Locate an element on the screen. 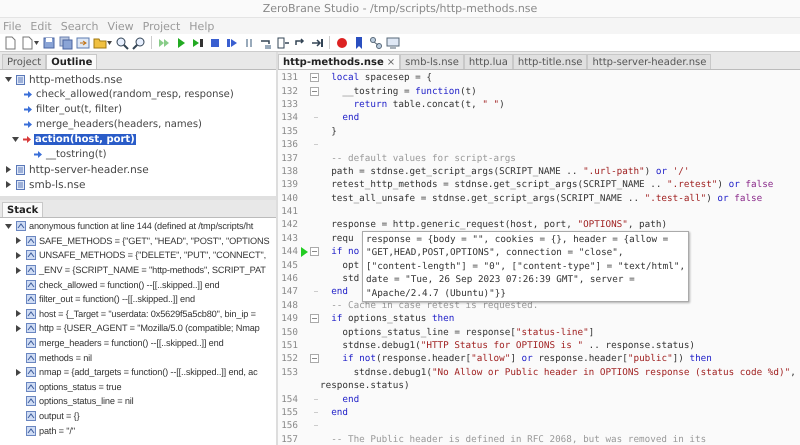 The image size is (800, 445). save-all-icon is located at coordinates (66, 43).